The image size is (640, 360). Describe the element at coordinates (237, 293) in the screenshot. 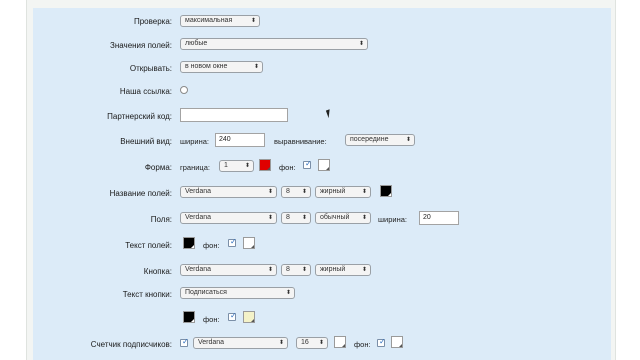

I see `button-text-select: Подписаться ⬍` at that location.